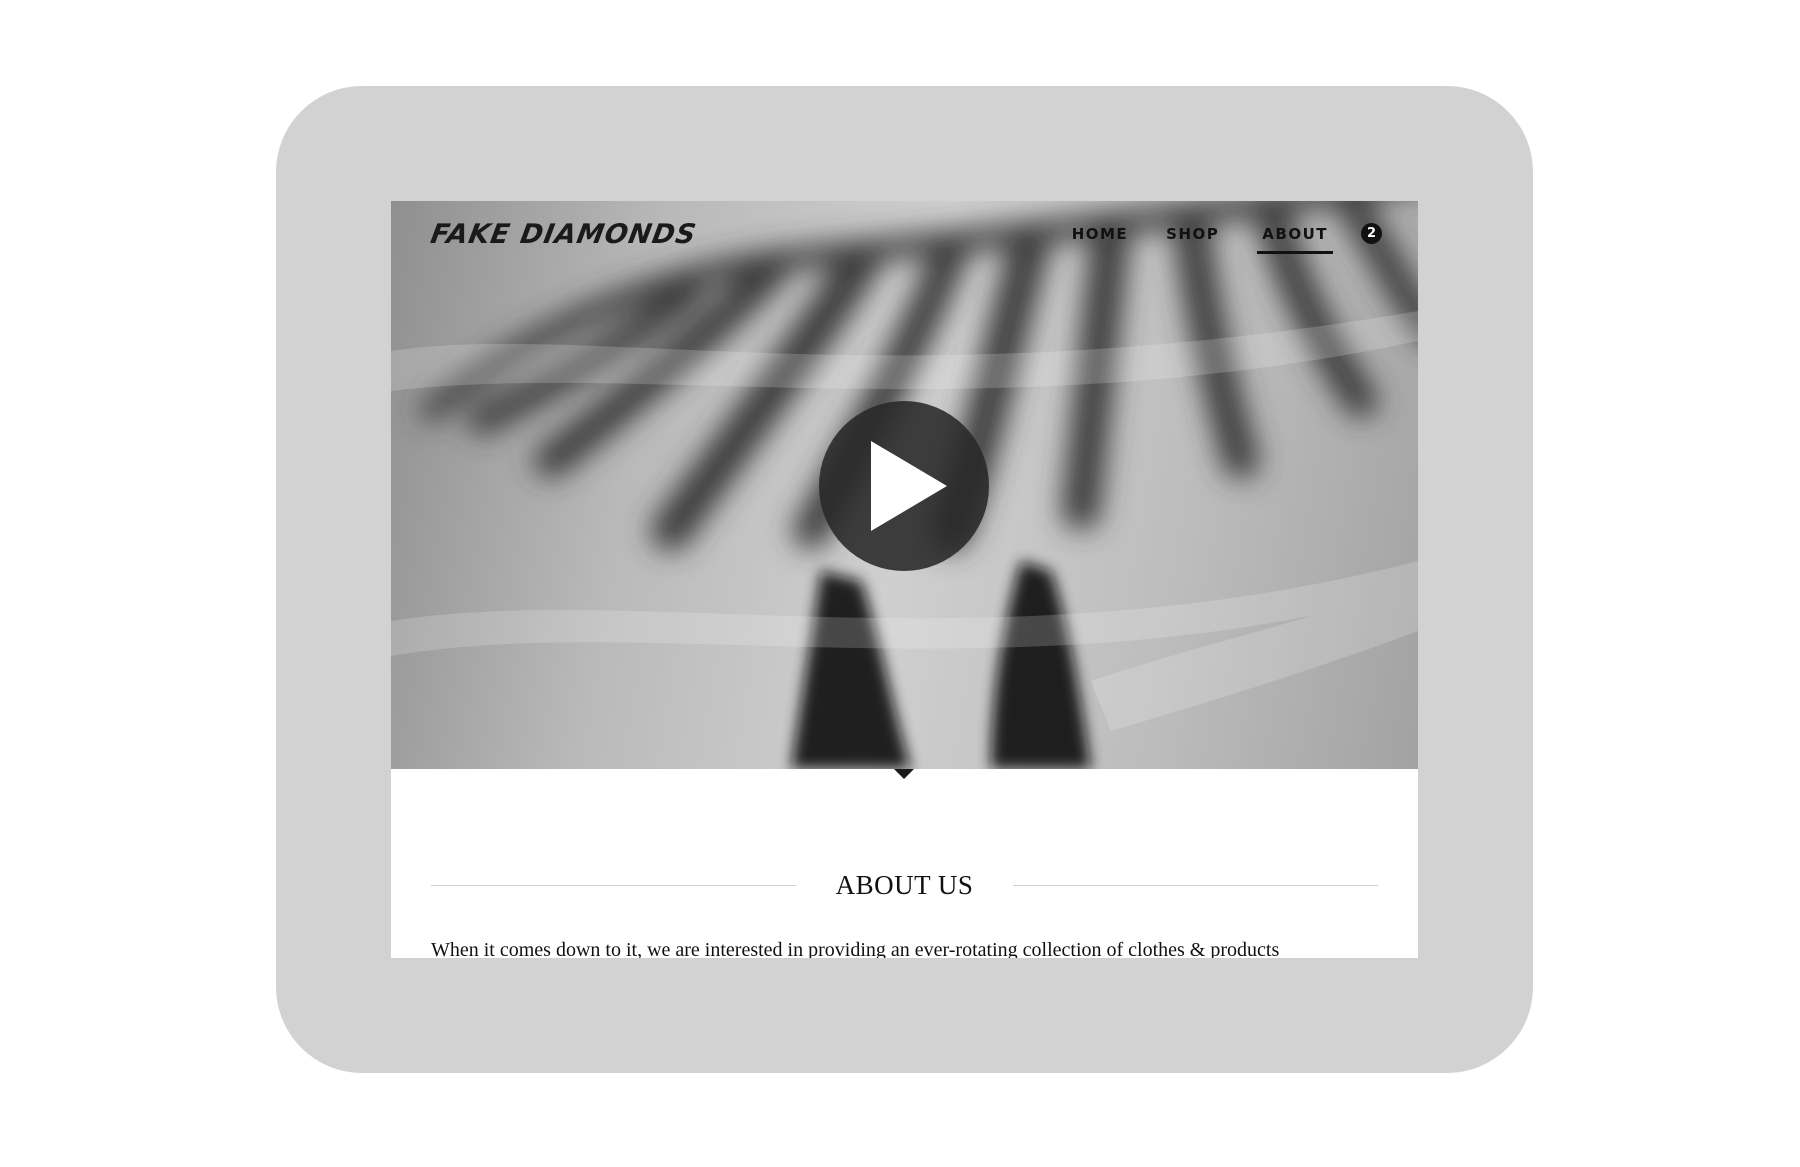  What do you see at coordinates (1371, 233) in the screenshot?
I see `cart-count-badge: 2` at bounding box center [1371, 233].